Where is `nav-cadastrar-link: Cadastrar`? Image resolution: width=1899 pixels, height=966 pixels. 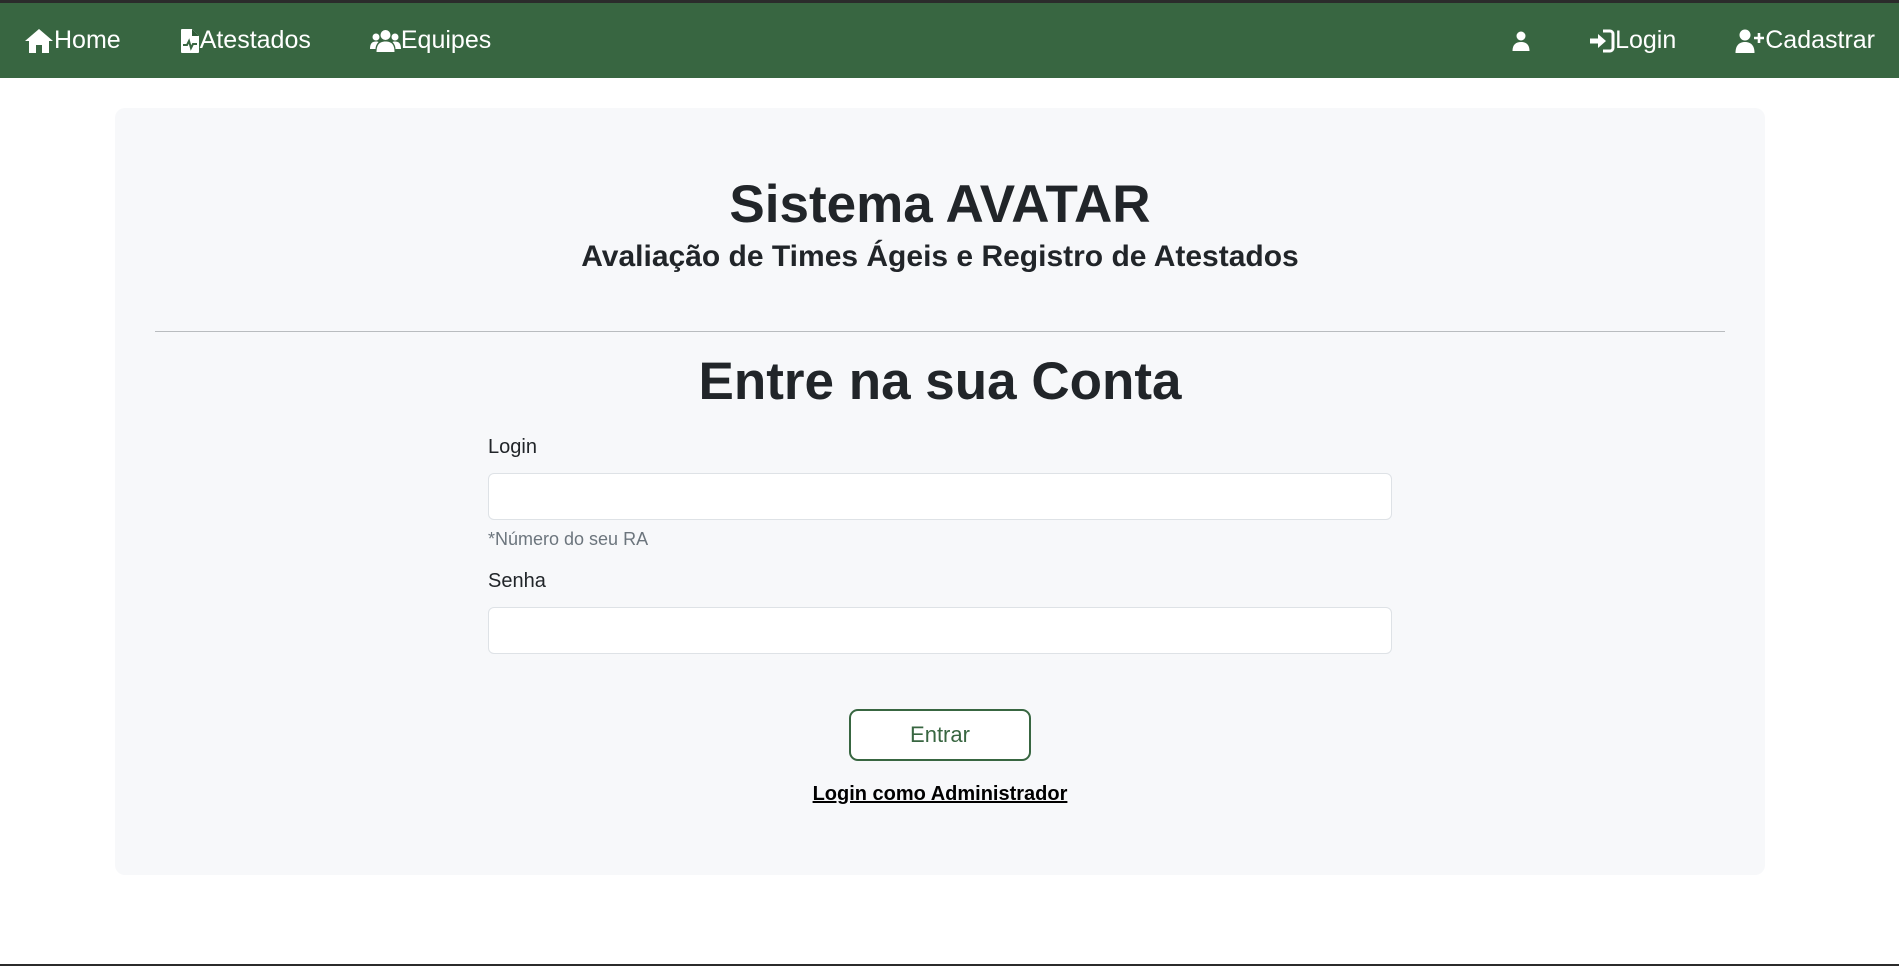
nav-cadastrar-link: Cadastrar is located at coordinates (1805, 40).